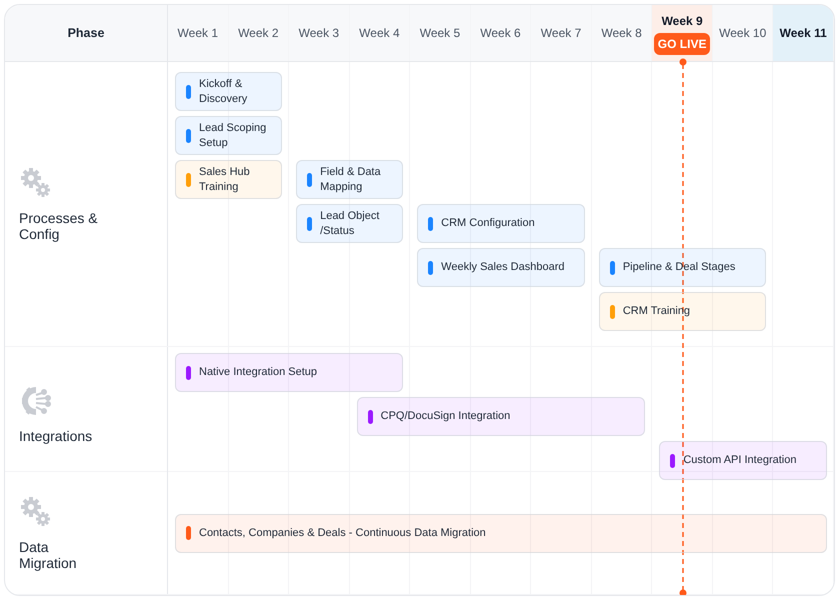 Image resolution: width=839 pixels, height=600 pixels. What do you see at coordinates (48, 555) in the screenshot?
I see `phase-label: Data Migration` at bounding box center [48, 555].